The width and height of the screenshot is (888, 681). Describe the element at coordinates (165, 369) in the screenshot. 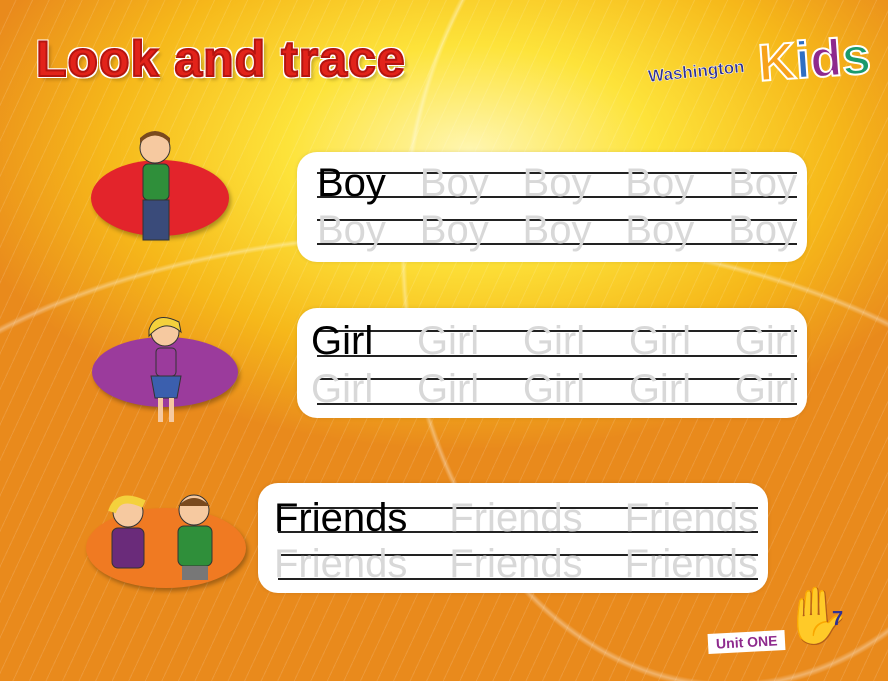

I see `girl-illustration` at that location.